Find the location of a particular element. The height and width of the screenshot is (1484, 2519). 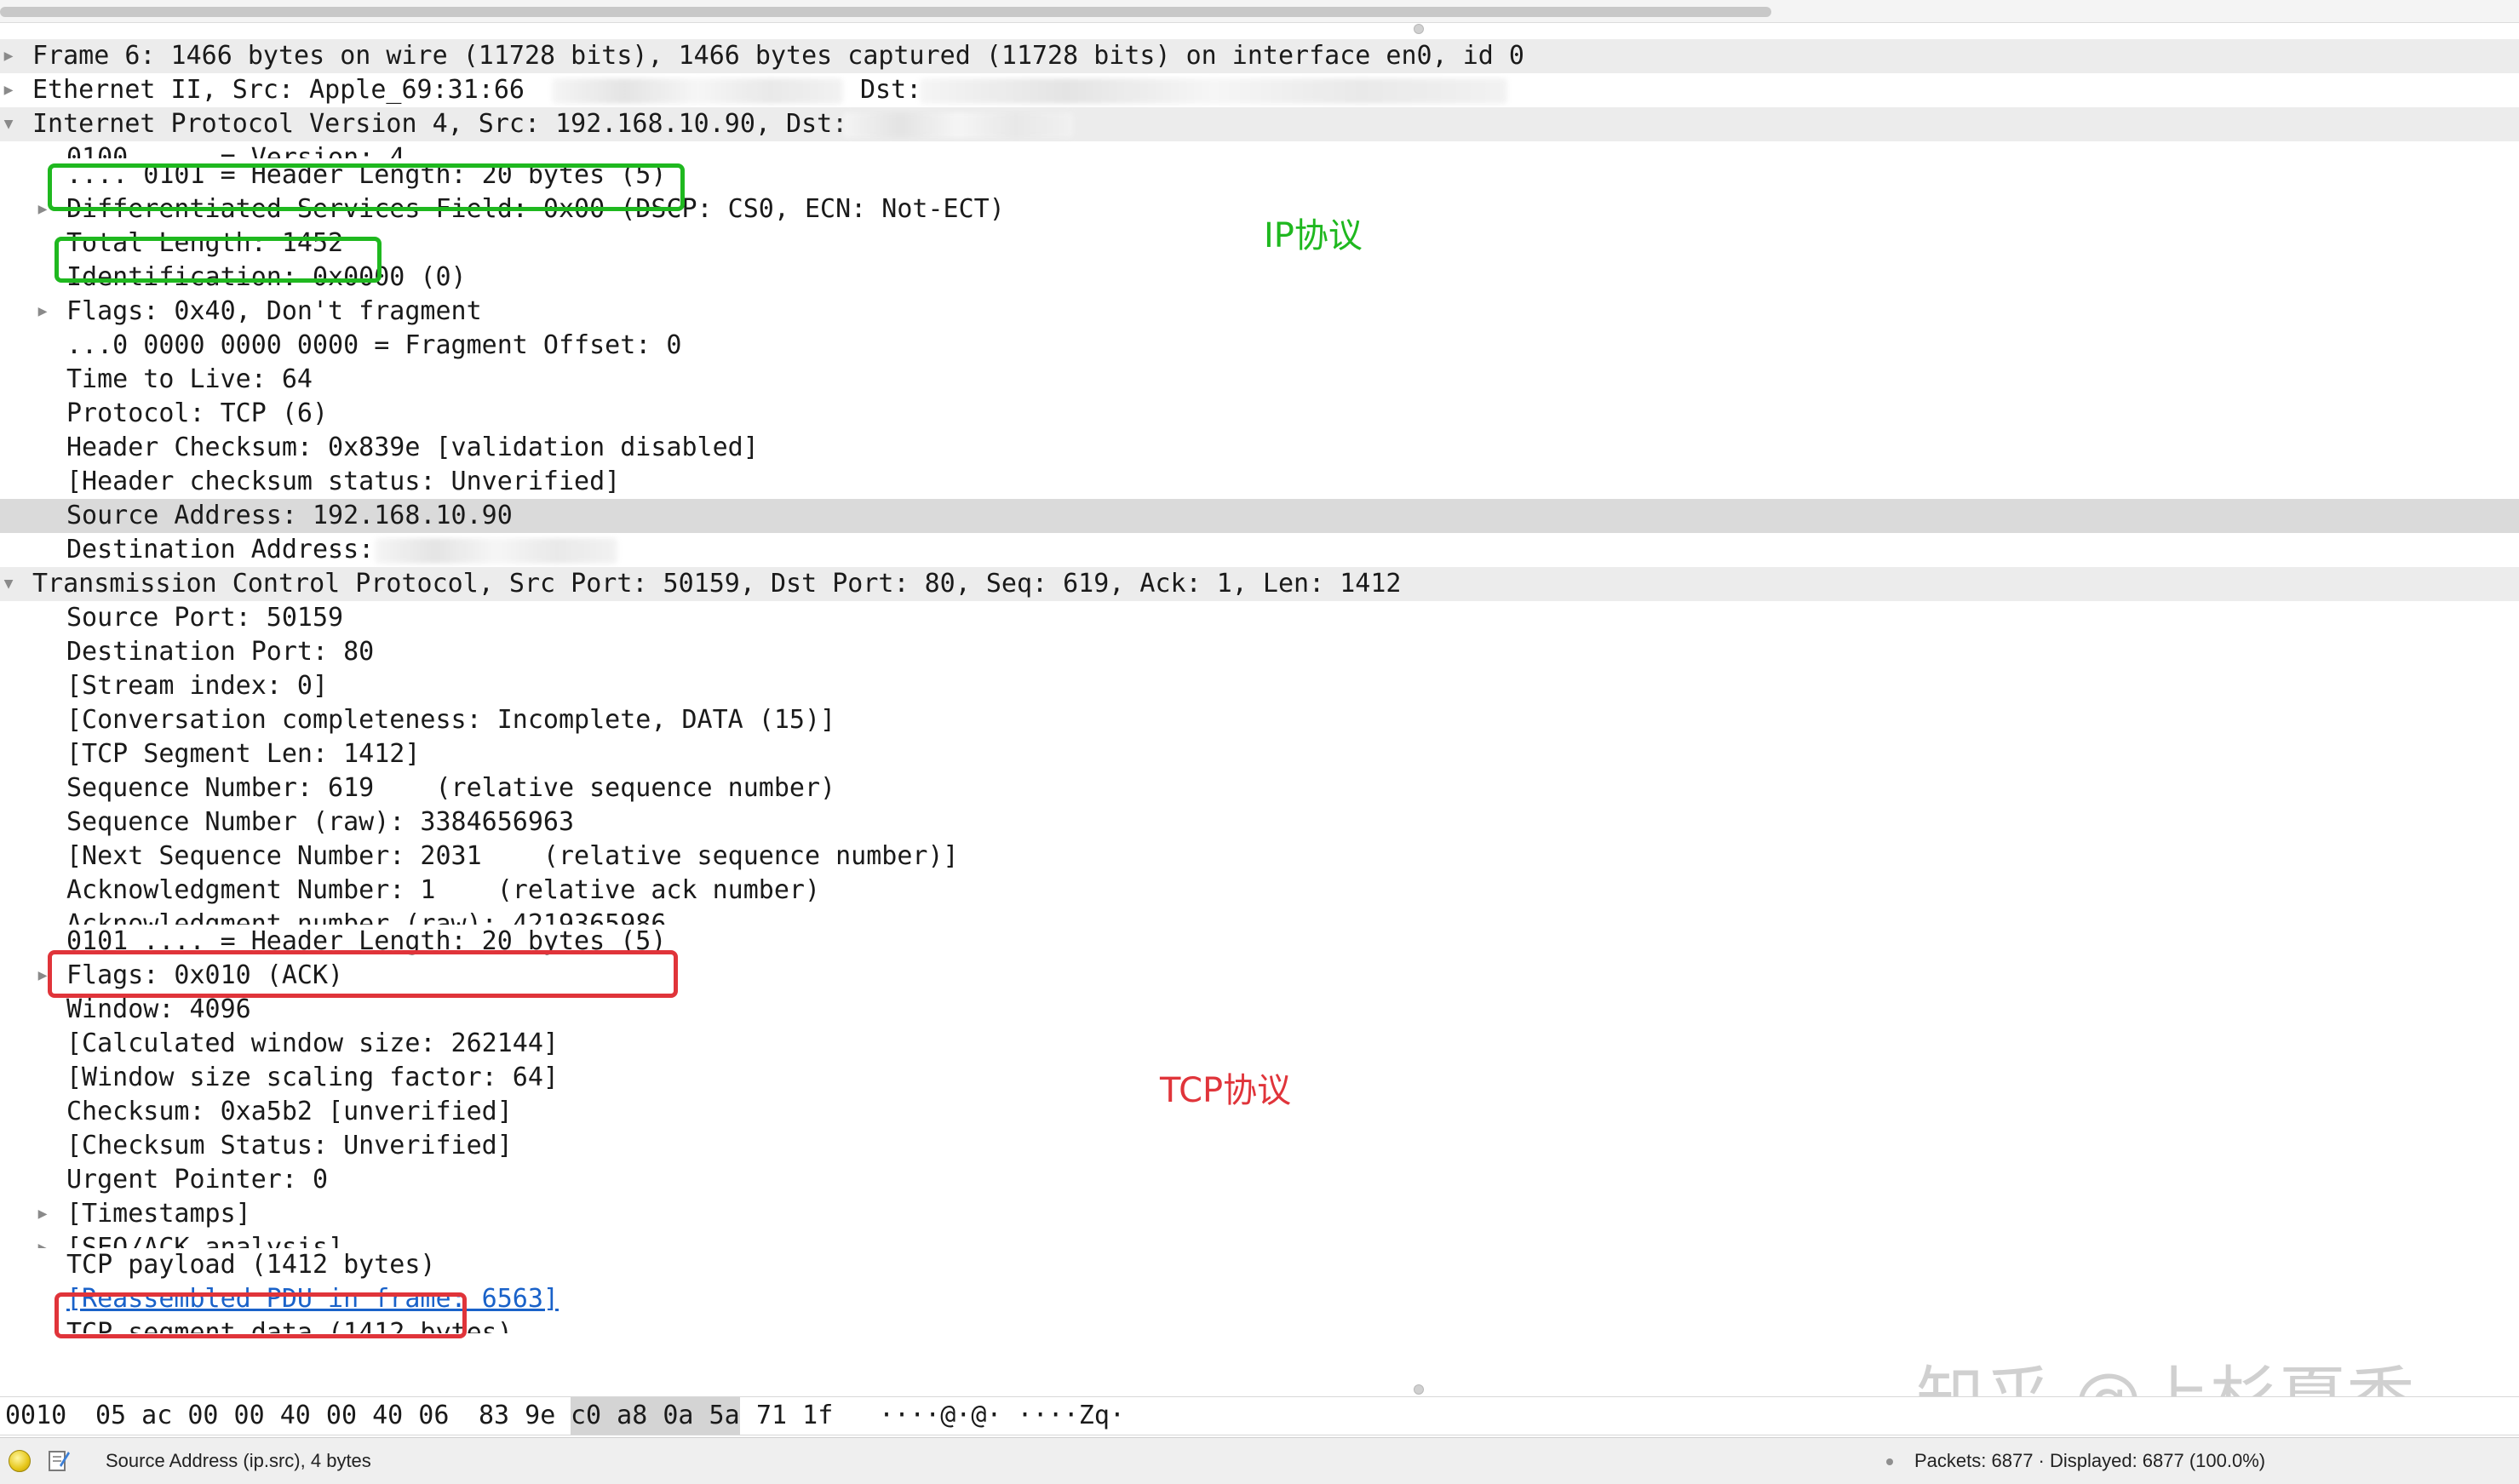

tree-row-ip-checksum-status: [Header checksum status: Unverified] is located at coordinates (1260, 482).